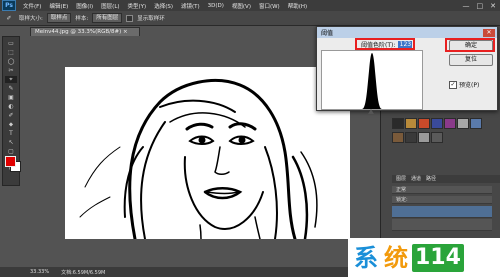 The image size is (500, 277). I want to click on menu-help: 帮助(H), so click(297, 6).